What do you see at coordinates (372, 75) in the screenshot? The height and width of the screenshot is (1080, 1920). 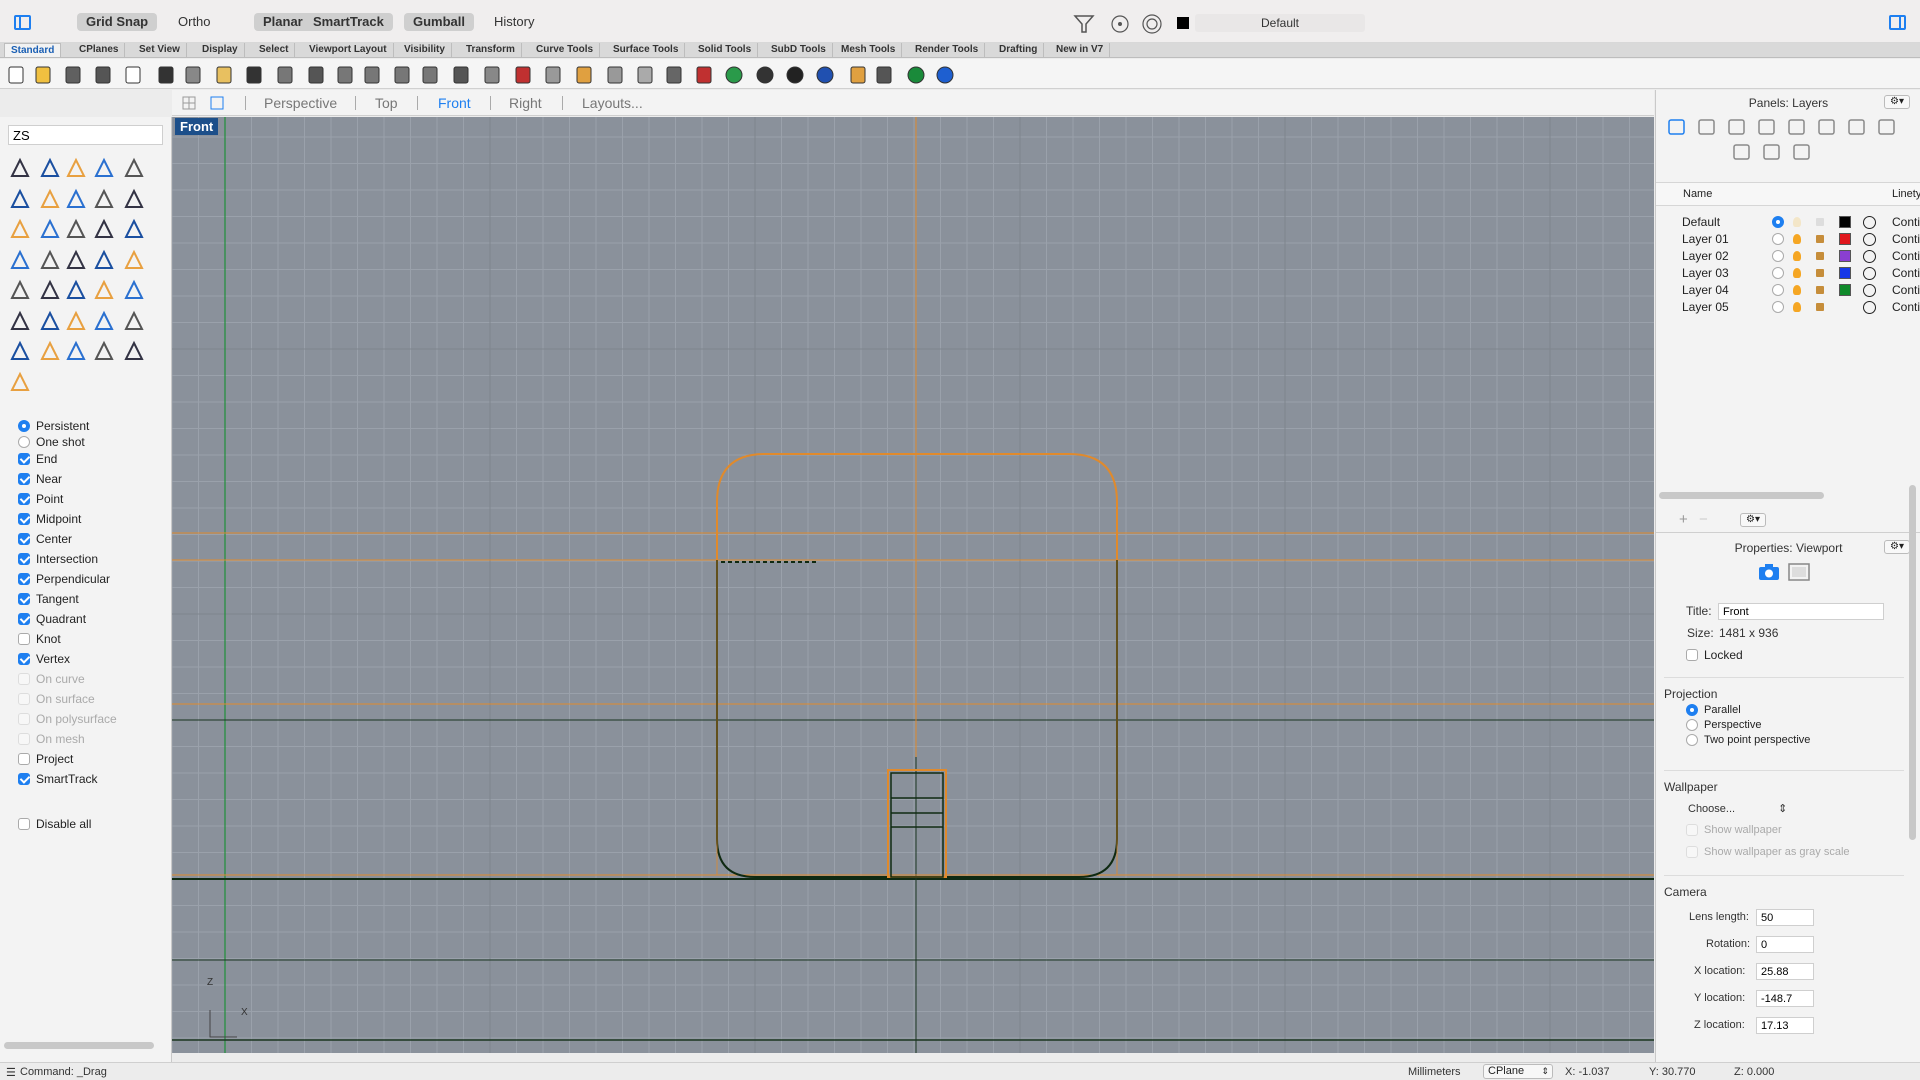 I see `zoom-window-icon` at bounding box center [372, 75].